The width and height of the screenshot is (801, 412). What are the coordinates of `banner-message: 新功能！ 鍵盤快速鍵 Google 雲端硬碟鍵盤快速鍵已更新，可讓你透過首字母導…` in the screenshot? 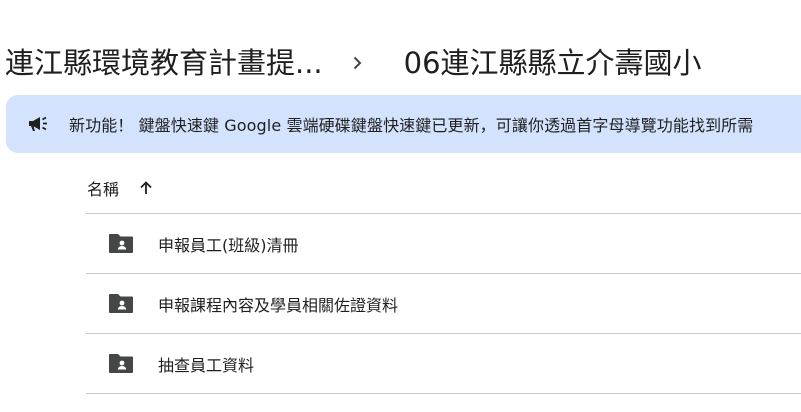 It's located at (411, 125).